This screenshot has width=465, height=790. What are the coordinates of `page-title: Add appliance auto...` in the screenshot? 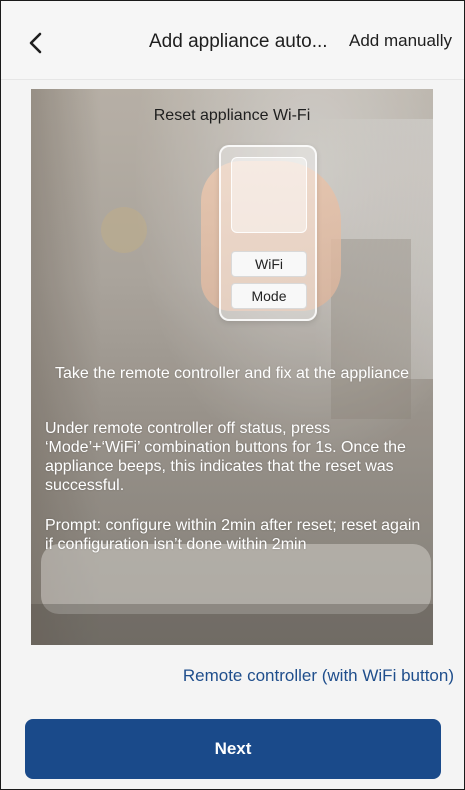 It's located at (238, 41).